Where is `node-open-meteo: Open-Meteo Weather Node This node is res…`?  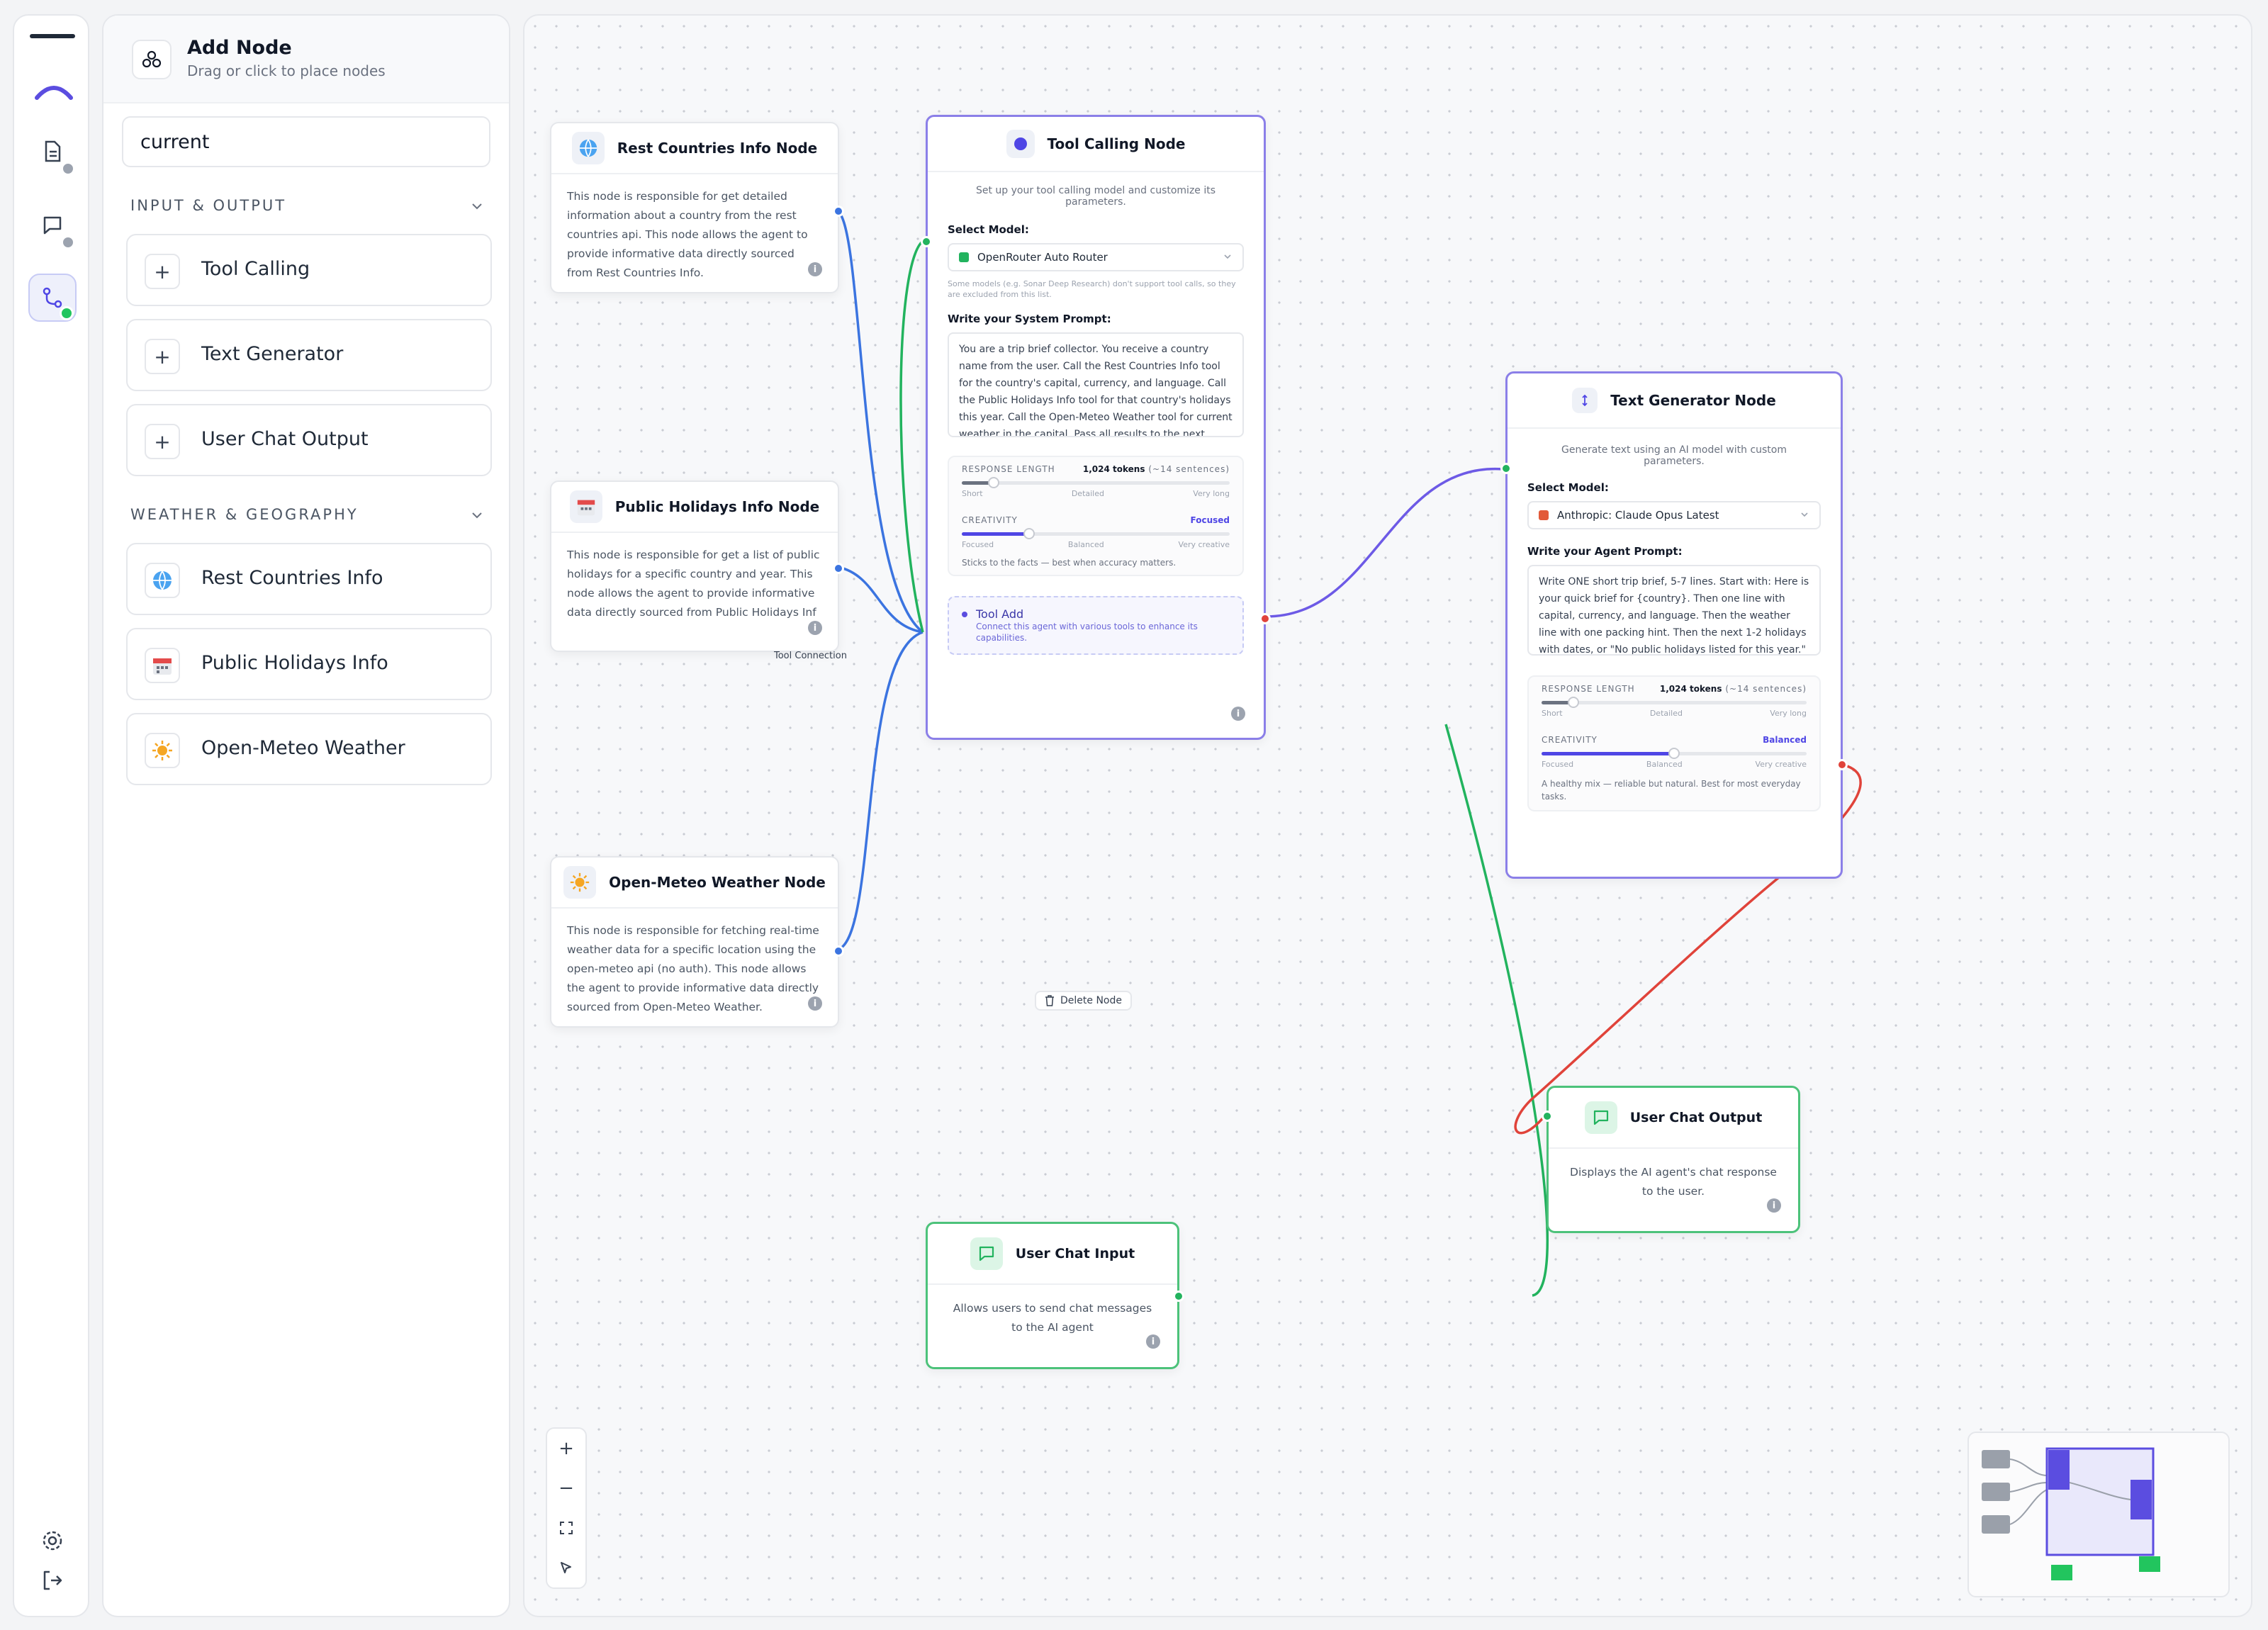
node-open-meteo: Open-Meteo Weather Node This node is res… is located at coordinates (697, 942).